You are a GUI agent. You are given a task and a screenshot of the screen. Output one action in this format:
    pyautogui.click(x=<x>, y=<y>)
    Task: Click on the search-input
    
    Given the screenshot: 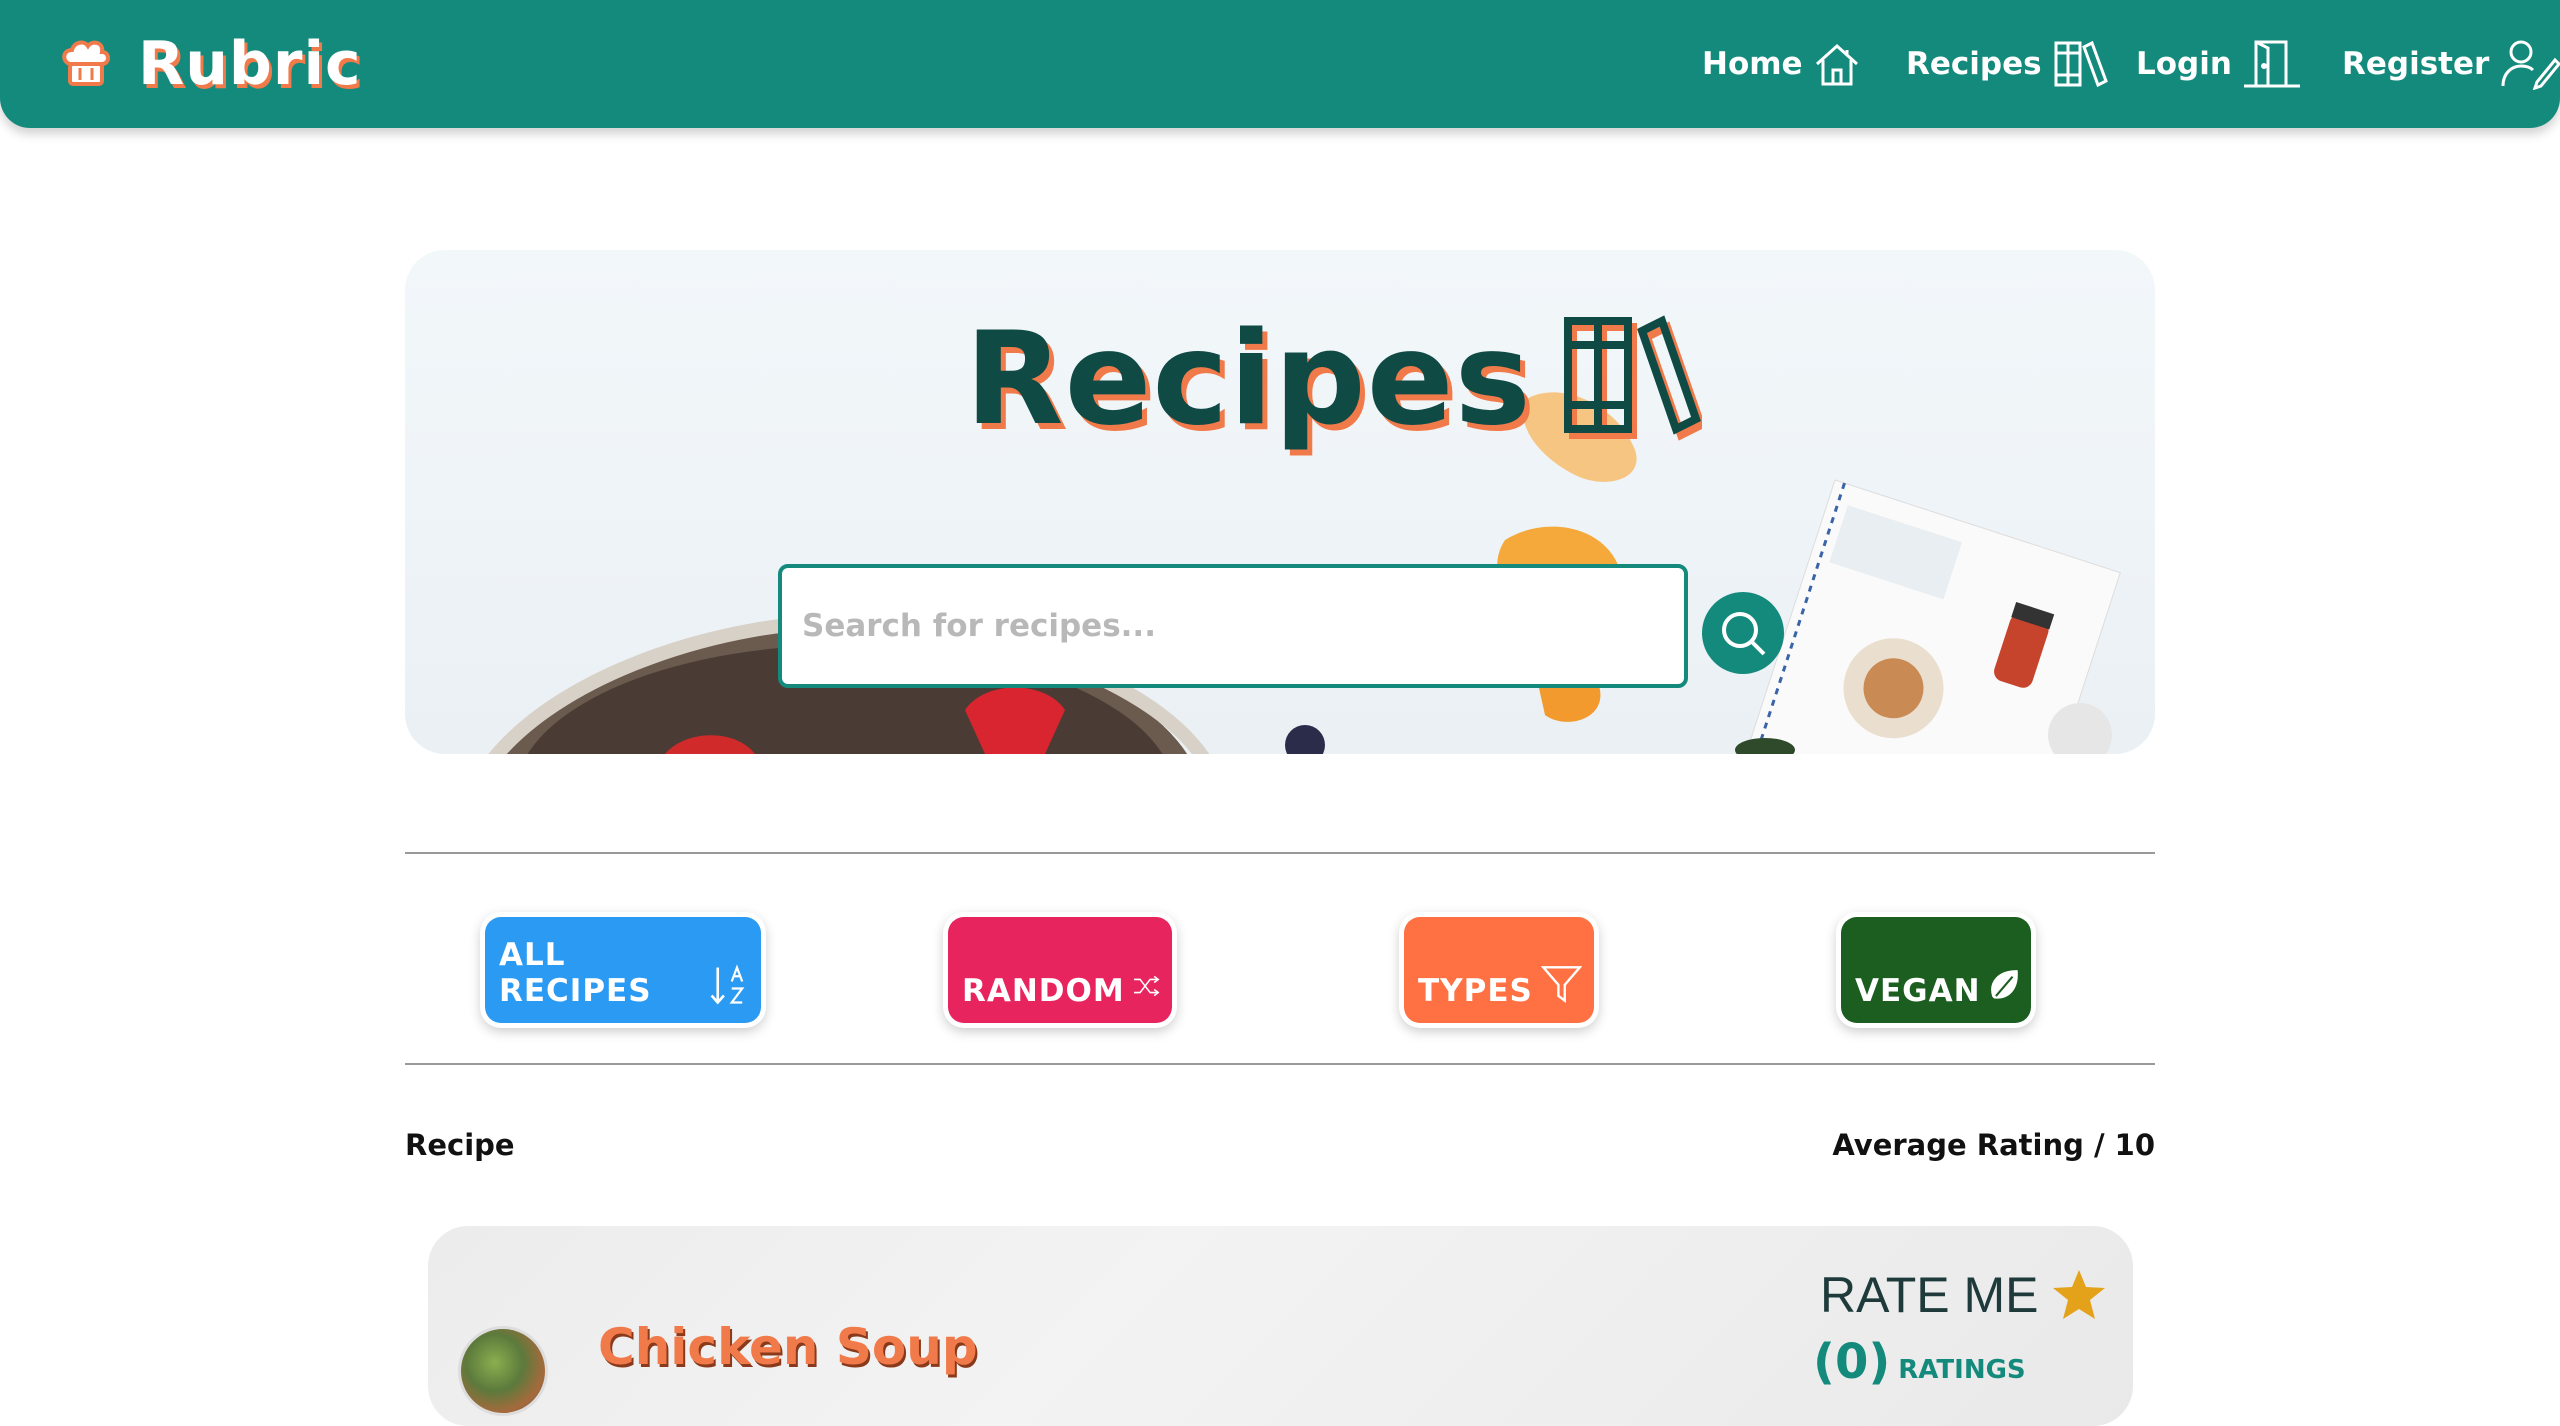 What is the action you would take?
    pyautogui.click(x=1233, y=626)
    